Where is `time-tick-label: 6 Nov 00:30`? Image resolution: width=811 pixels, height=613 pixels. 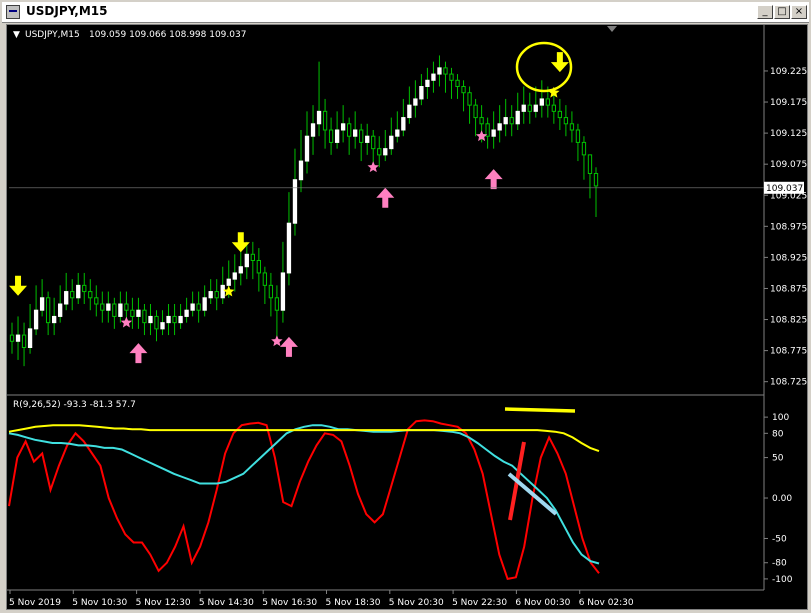
time-tick-label: 6 Nov 00:30 is located at coordinates (542, 603).